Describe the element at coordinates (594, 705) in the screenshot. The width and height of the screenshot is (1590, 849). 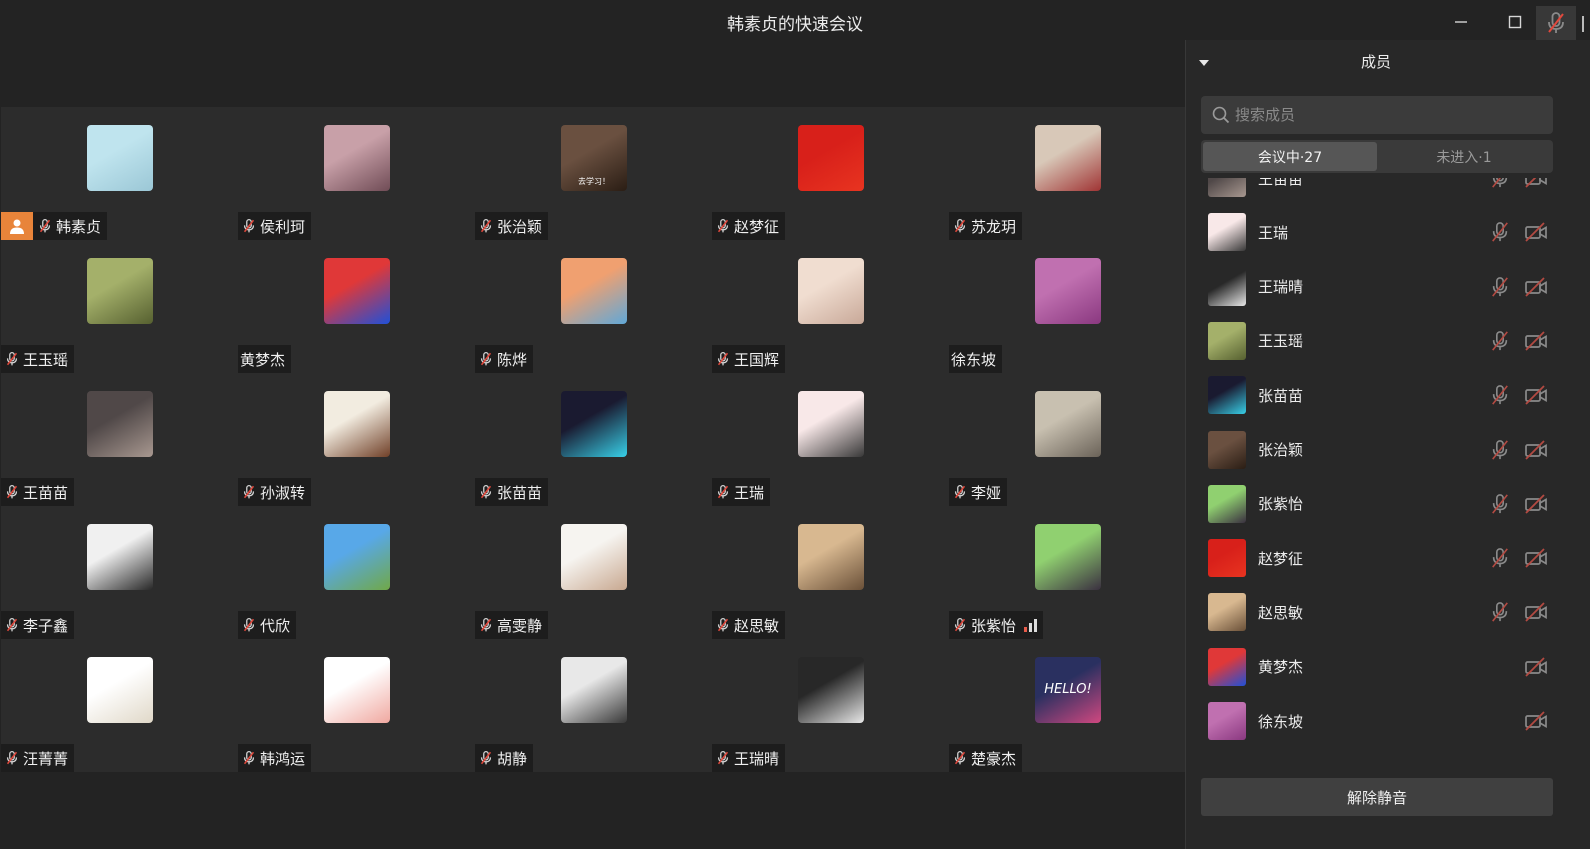
I see `participant-tile: 胡静` at that location.